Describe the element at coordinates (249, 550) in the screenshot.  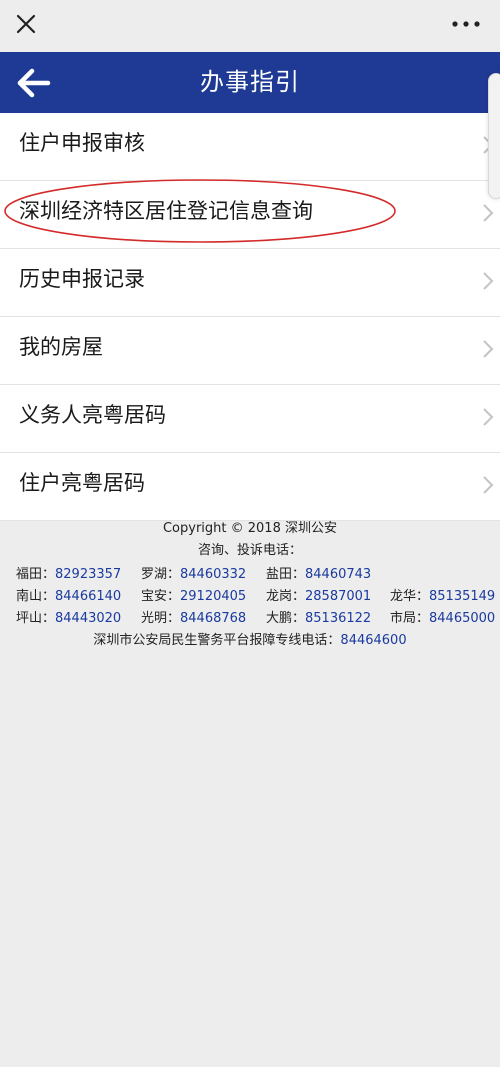
I see `consult-label: 咨询、投诉电话：` at that location.